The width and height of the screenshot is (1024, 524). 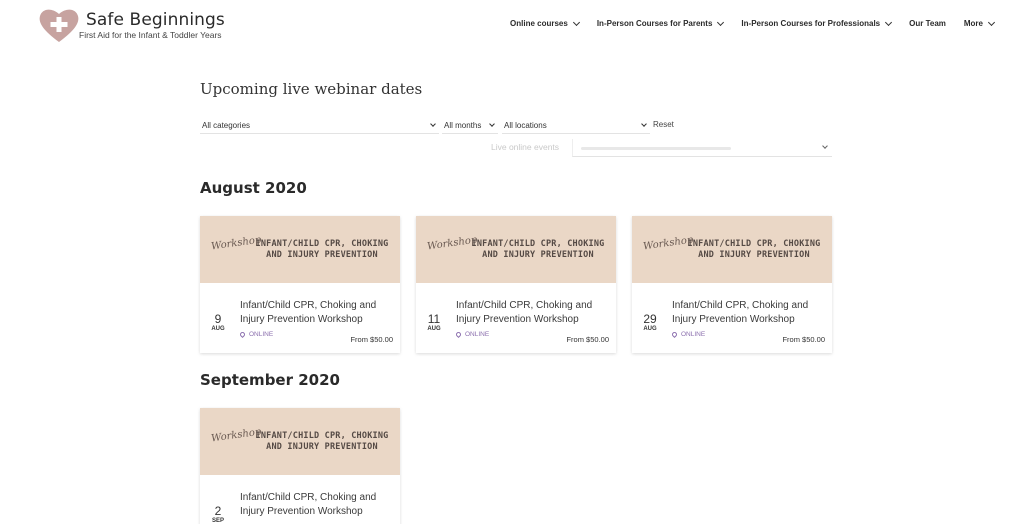 What do you see at coordinates (973, 23) in the screenshot?
I see `nav-label: More` at bounding box center [973, 23].